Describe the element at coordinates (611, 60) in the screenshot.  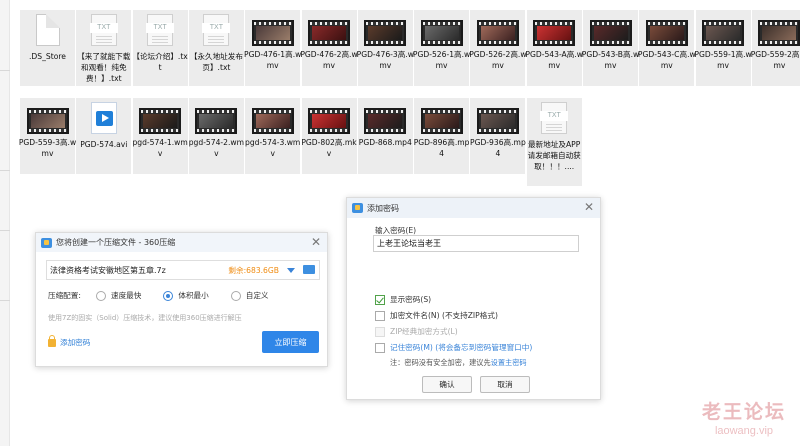
I see `file-name: PGD-543-B高.wmv` at that location.